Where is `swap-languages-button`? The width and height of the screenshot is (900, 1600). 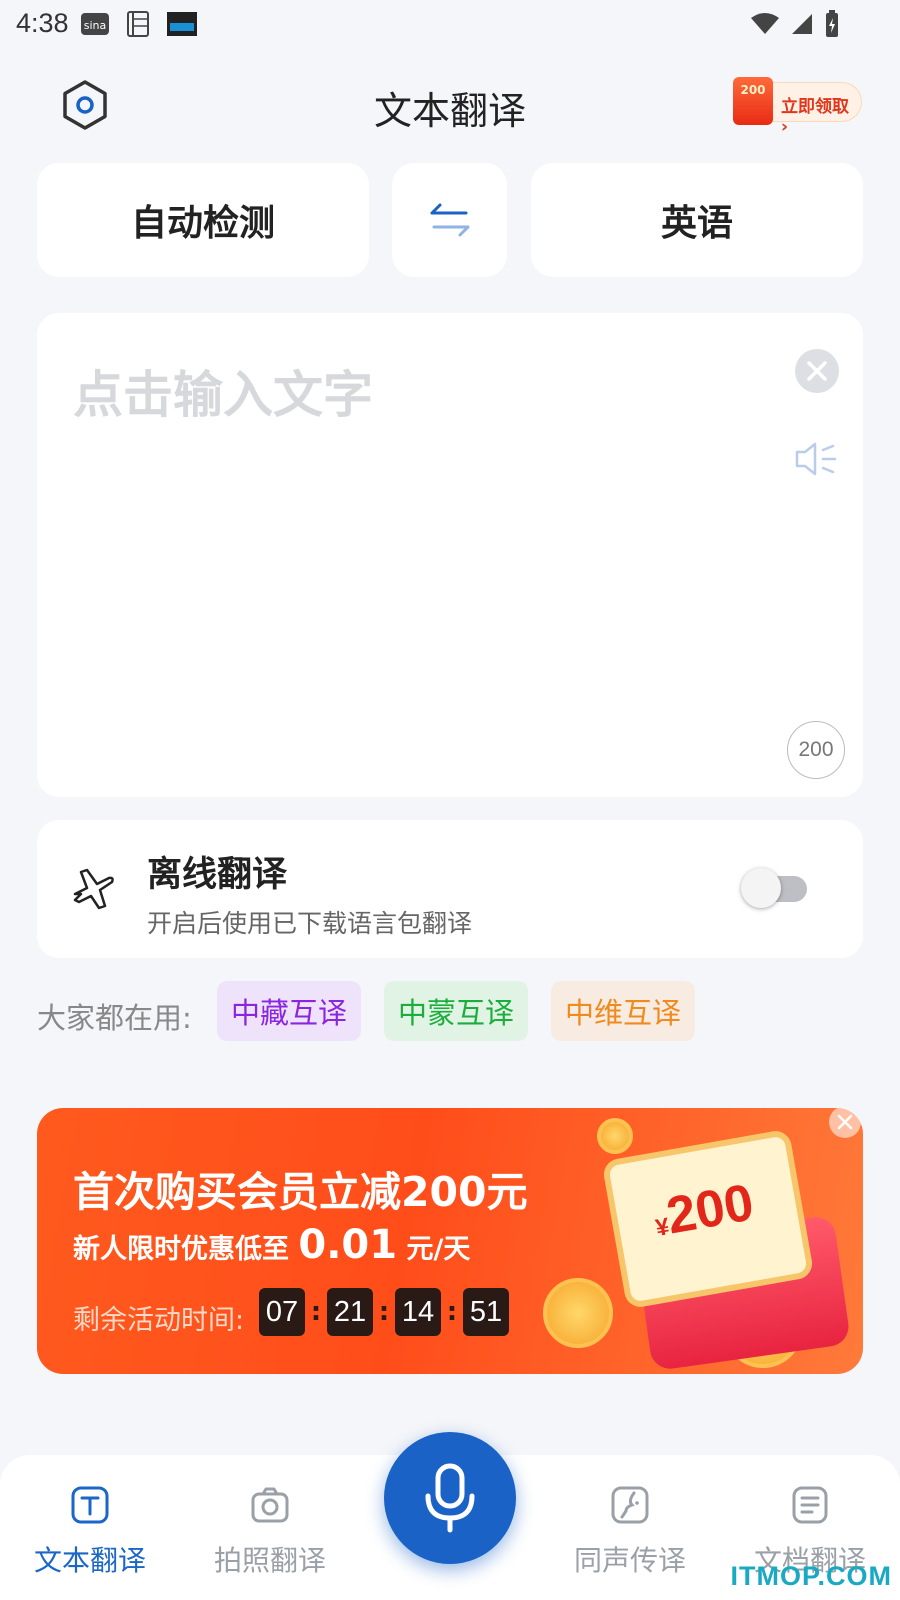 swap-languages-button is located at coordinates (449, 220).